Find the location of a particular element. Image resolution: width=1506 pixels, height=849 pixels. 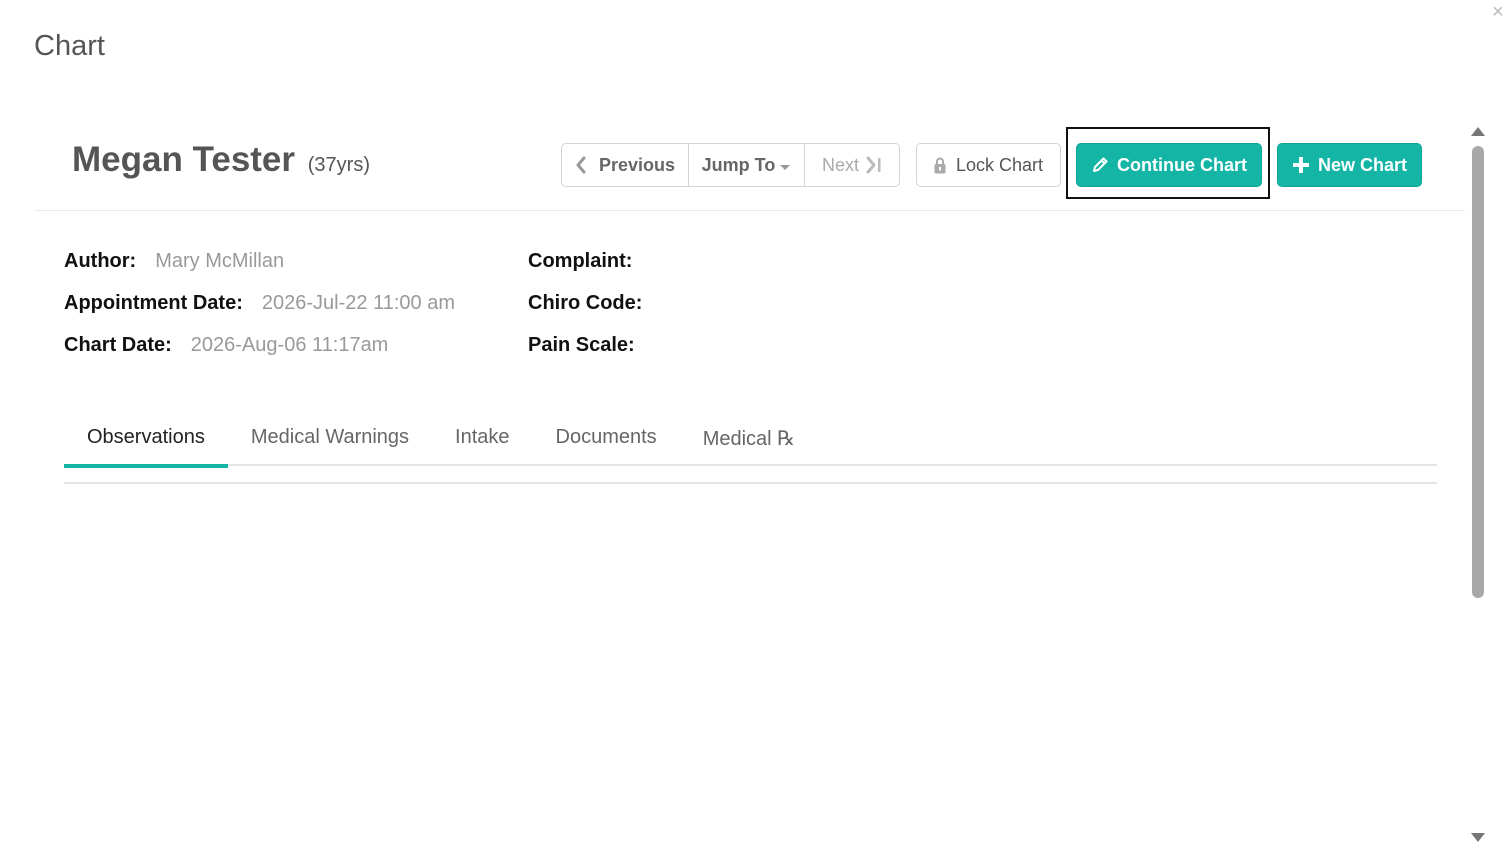

chiro-code-label: Chiro Code: is located at coordinates (585, 303).